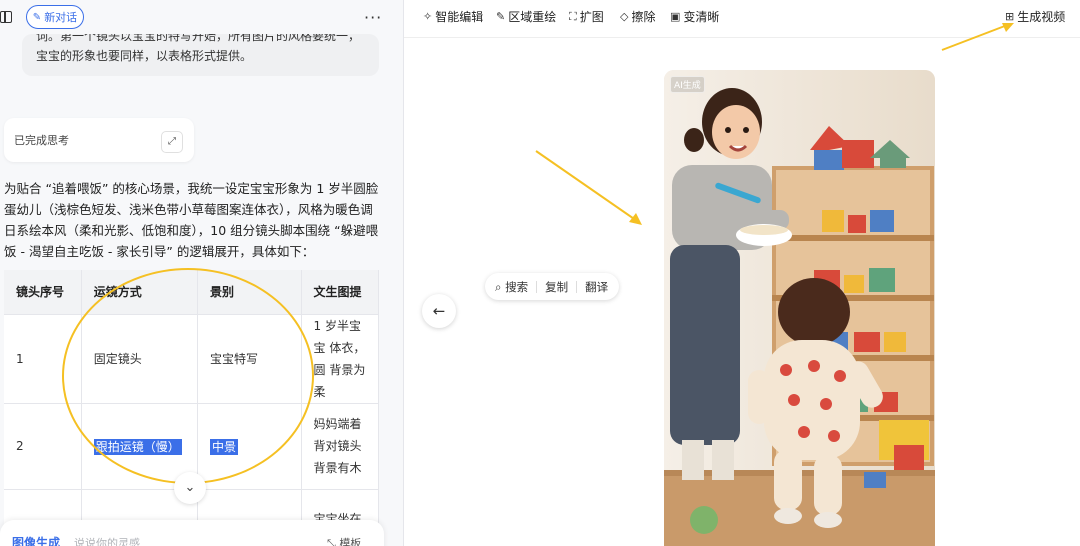 The width and height of the screenshot is (1080, 546). I want to click on expand-image-button: ⛶ 扩图, so click(586, 16).